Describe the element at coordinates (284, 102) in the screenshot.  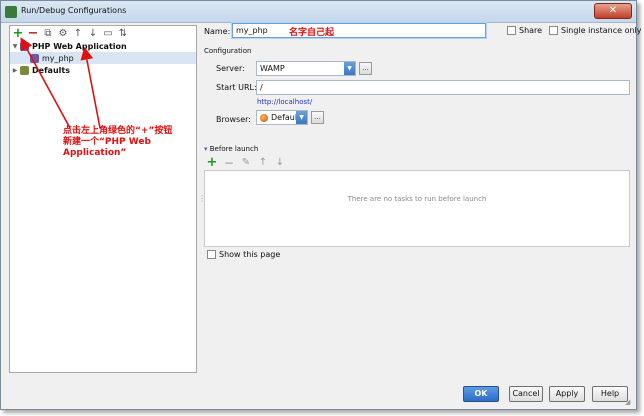
I see `start-url-hint: http://localhost/` at that location.